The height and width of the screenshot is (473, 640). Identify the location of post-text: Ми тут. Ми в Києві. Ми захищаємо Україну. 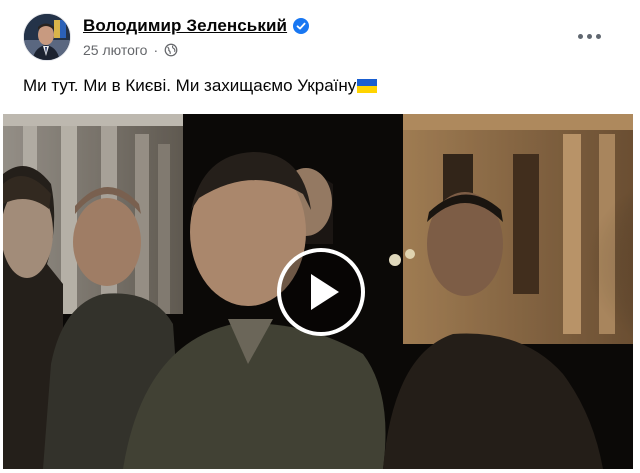
(200, 86).